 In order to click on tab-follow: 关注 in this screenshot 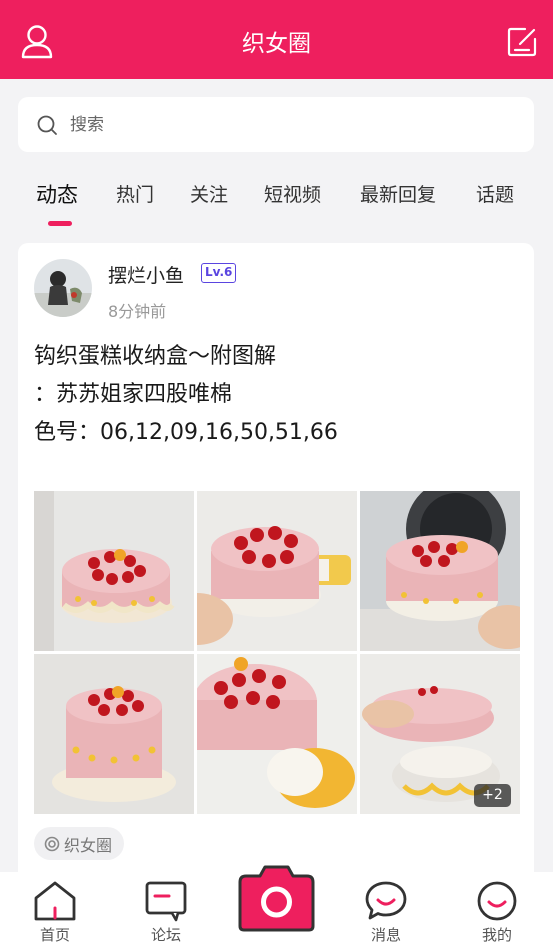, I will do `click(209, 193)`.